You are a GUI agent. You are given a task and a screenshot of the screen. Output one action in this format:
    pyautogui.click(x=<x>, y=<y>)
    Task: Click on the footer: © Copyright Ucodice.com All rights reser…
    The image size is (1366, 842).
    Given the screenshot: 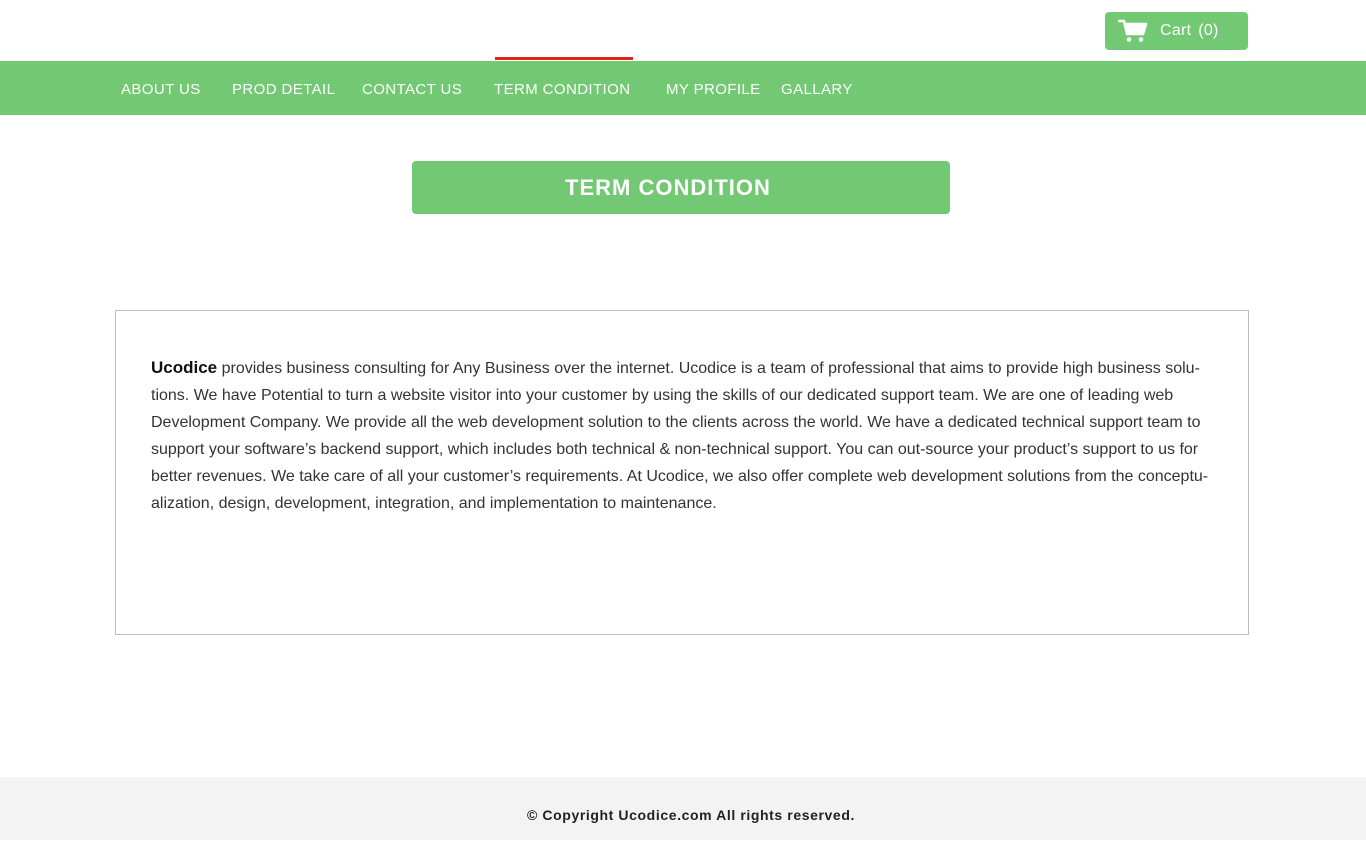 What is the action you would take?
    pyautogui.click(x=683, y=808)
    